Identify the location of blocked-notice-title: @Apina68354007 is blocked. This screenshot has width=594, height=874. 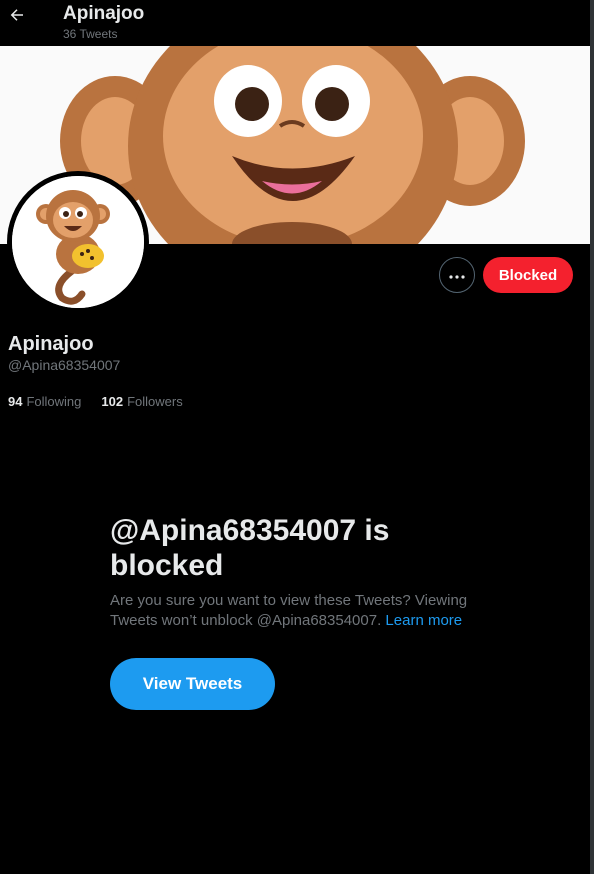
(250, 548).